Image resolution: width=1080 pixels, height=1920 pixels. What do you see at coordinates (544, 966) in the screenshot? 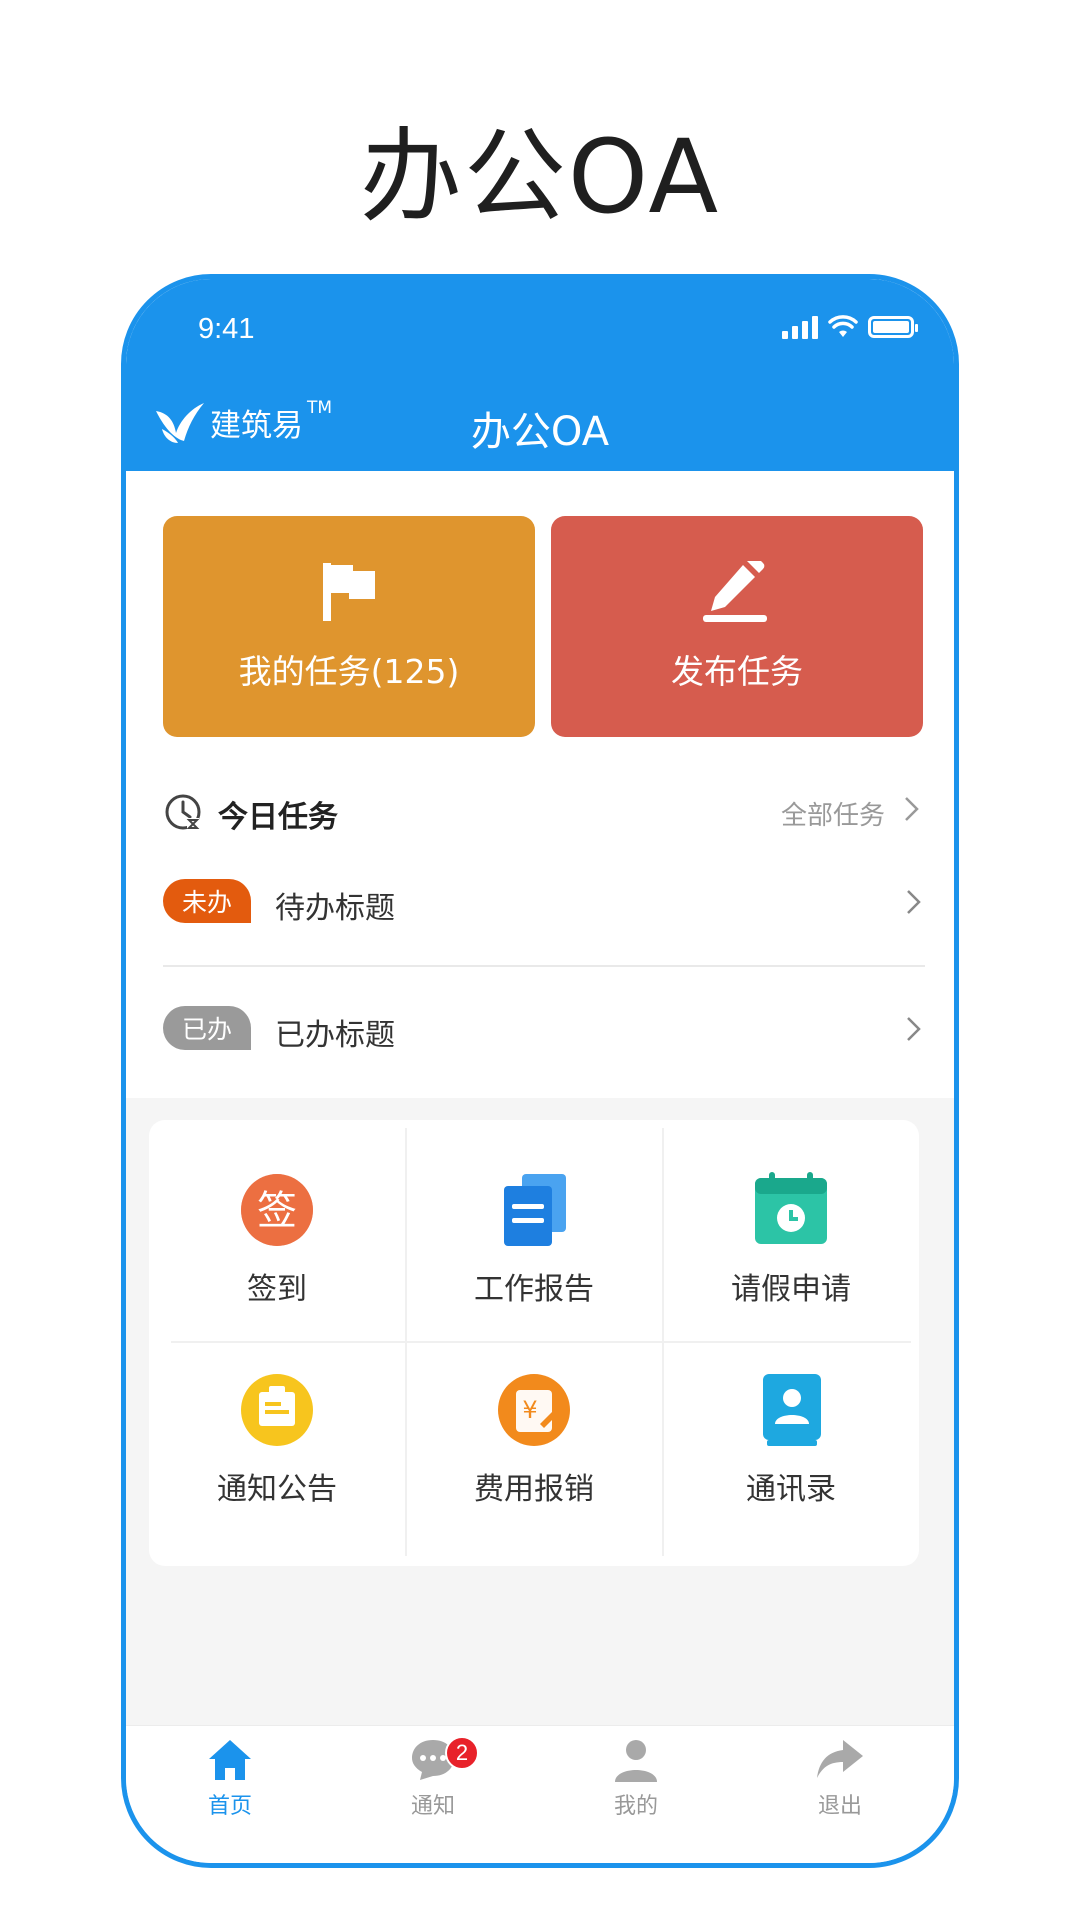
I see `divider` at bounding box center [544, 966].